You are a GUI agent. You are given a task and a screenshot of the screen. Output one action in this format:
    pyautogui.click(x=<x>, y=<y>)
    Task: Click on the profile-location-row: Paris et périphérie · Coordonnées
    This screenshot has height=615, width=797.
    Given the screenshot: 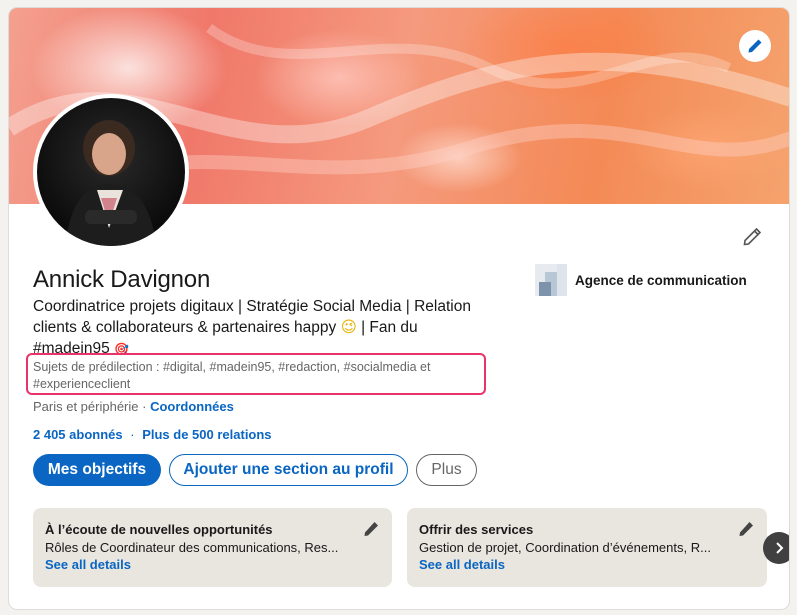 What is the action you would take?
    pyautogui.click(x=133, y=406)
    